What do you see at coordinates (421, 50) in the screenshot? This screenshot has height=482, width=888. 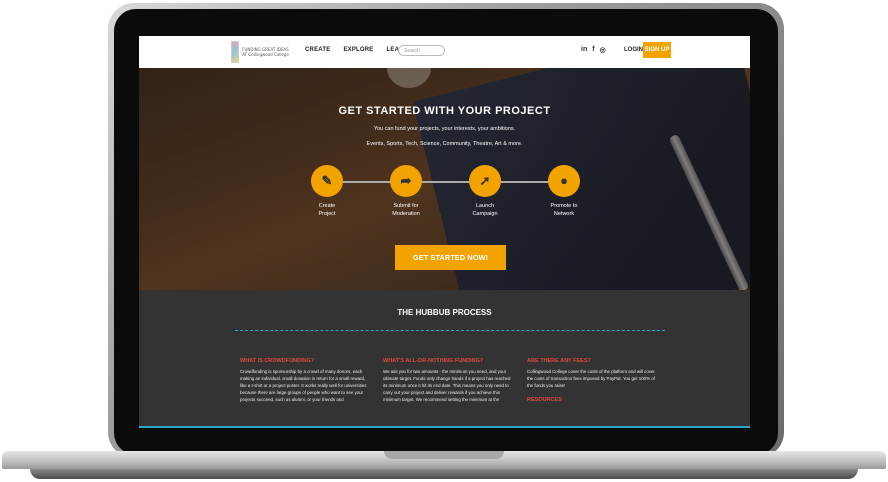 I see `search-input: Search` at bounding box center [421, 50].